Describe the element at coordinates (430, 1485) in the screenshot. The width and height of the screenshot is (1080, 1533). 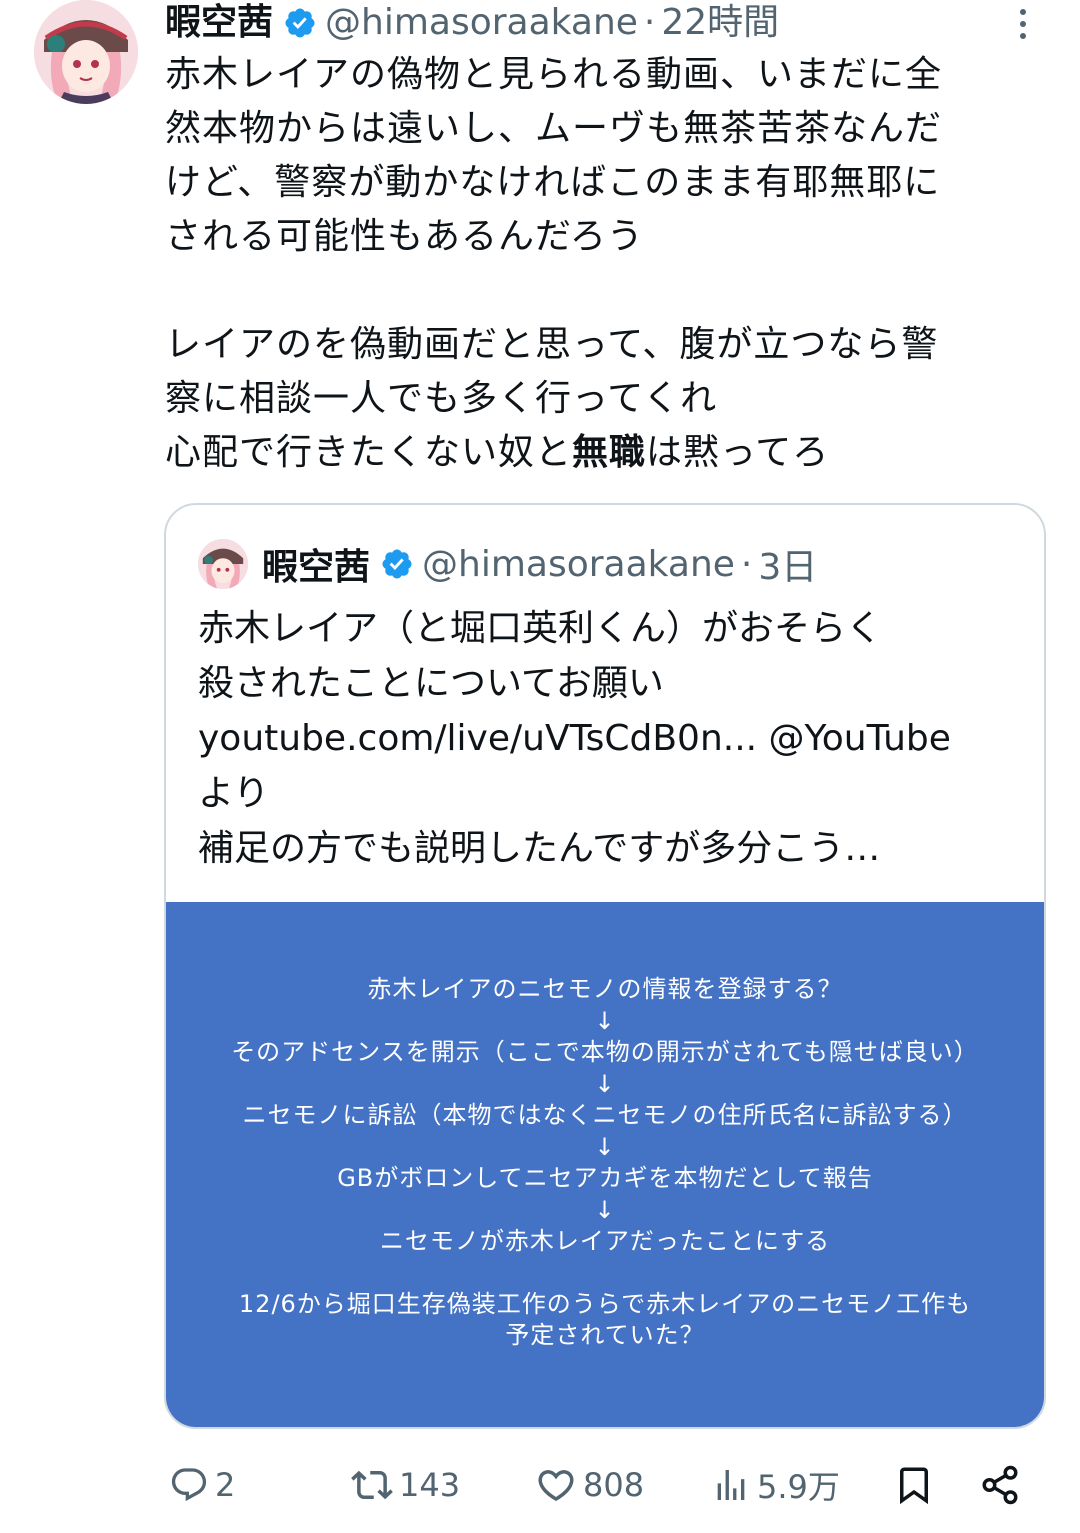
I see `retweet-count: 143` at that location.